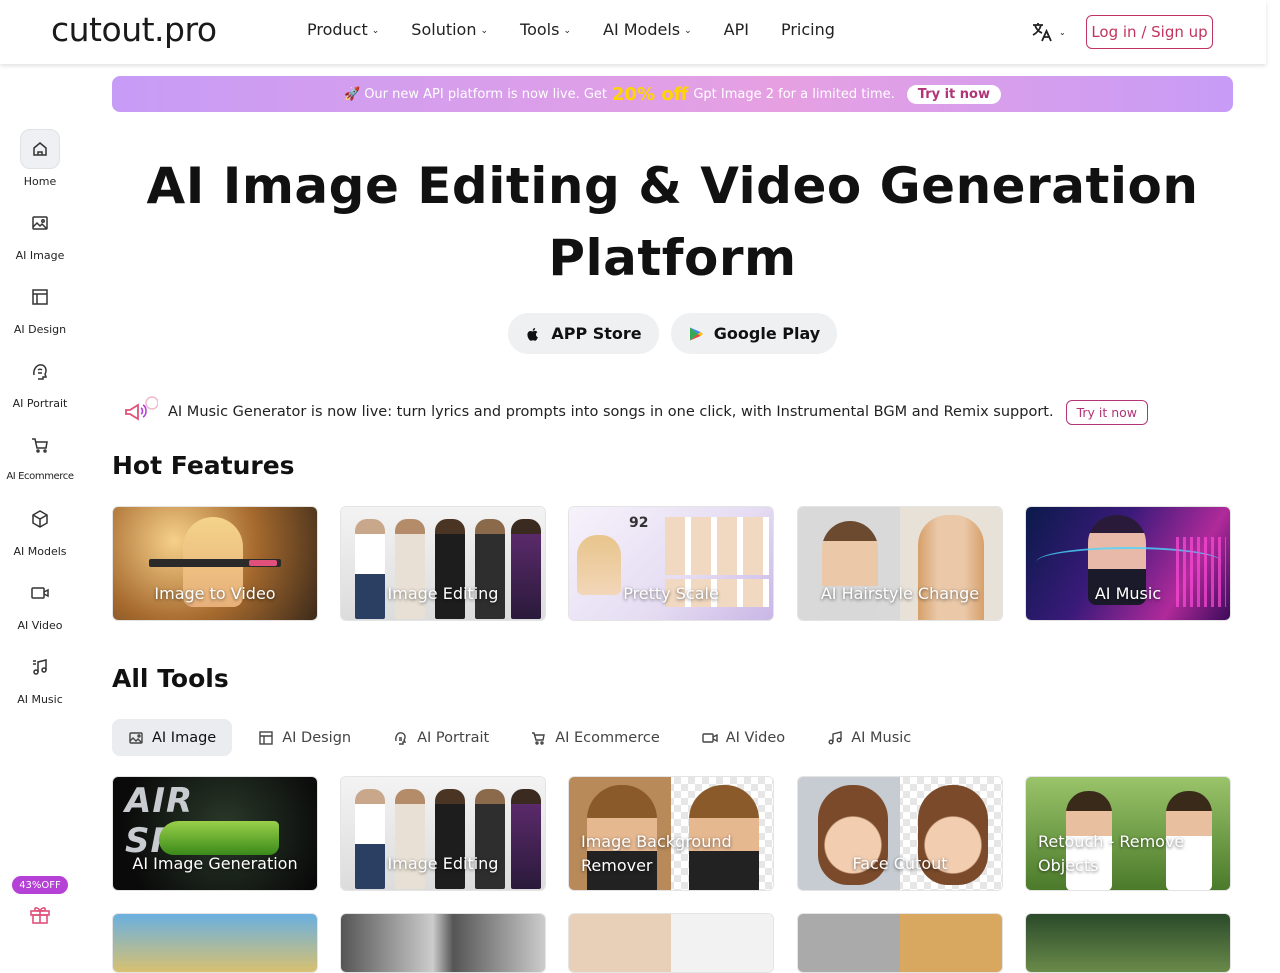 Image resolution: width=1280 pixels, height=973 pixels. I want to click on discount-badge: 43%OFF, so click(40, 885).